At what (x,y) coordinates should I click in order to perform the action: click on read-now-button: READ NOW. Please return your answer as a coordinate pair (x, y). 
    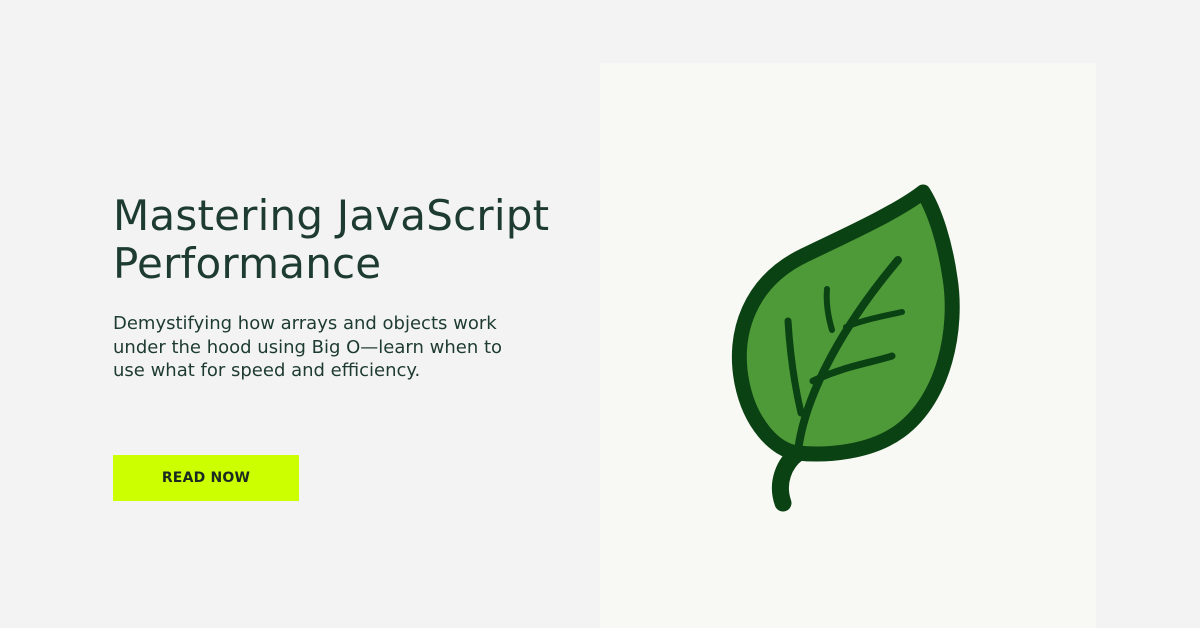
    Looking at the image, I should click on (206, 478).